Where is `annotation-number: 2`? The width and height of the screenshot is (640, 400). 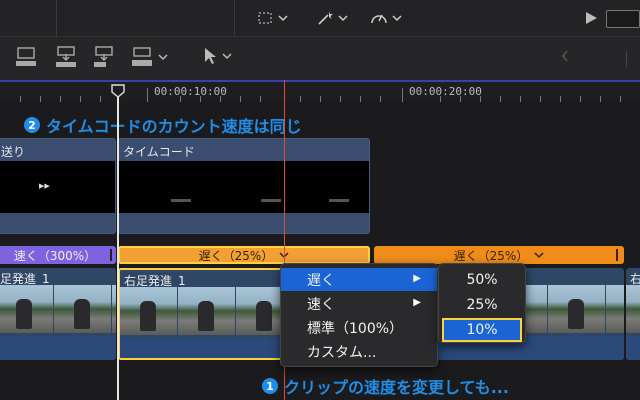
annotation-number: 2 is located at coordinates (32, 125).